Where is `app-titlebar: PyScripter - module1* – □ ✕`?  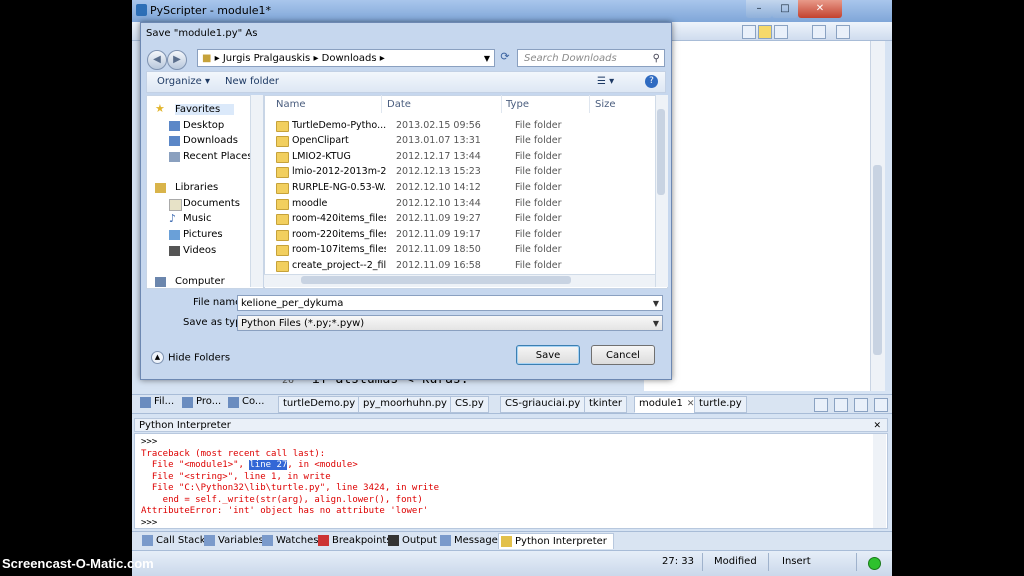
app-titlebar: PyScripter - module1* – □ ✕ is located at coordinates (512, 11).